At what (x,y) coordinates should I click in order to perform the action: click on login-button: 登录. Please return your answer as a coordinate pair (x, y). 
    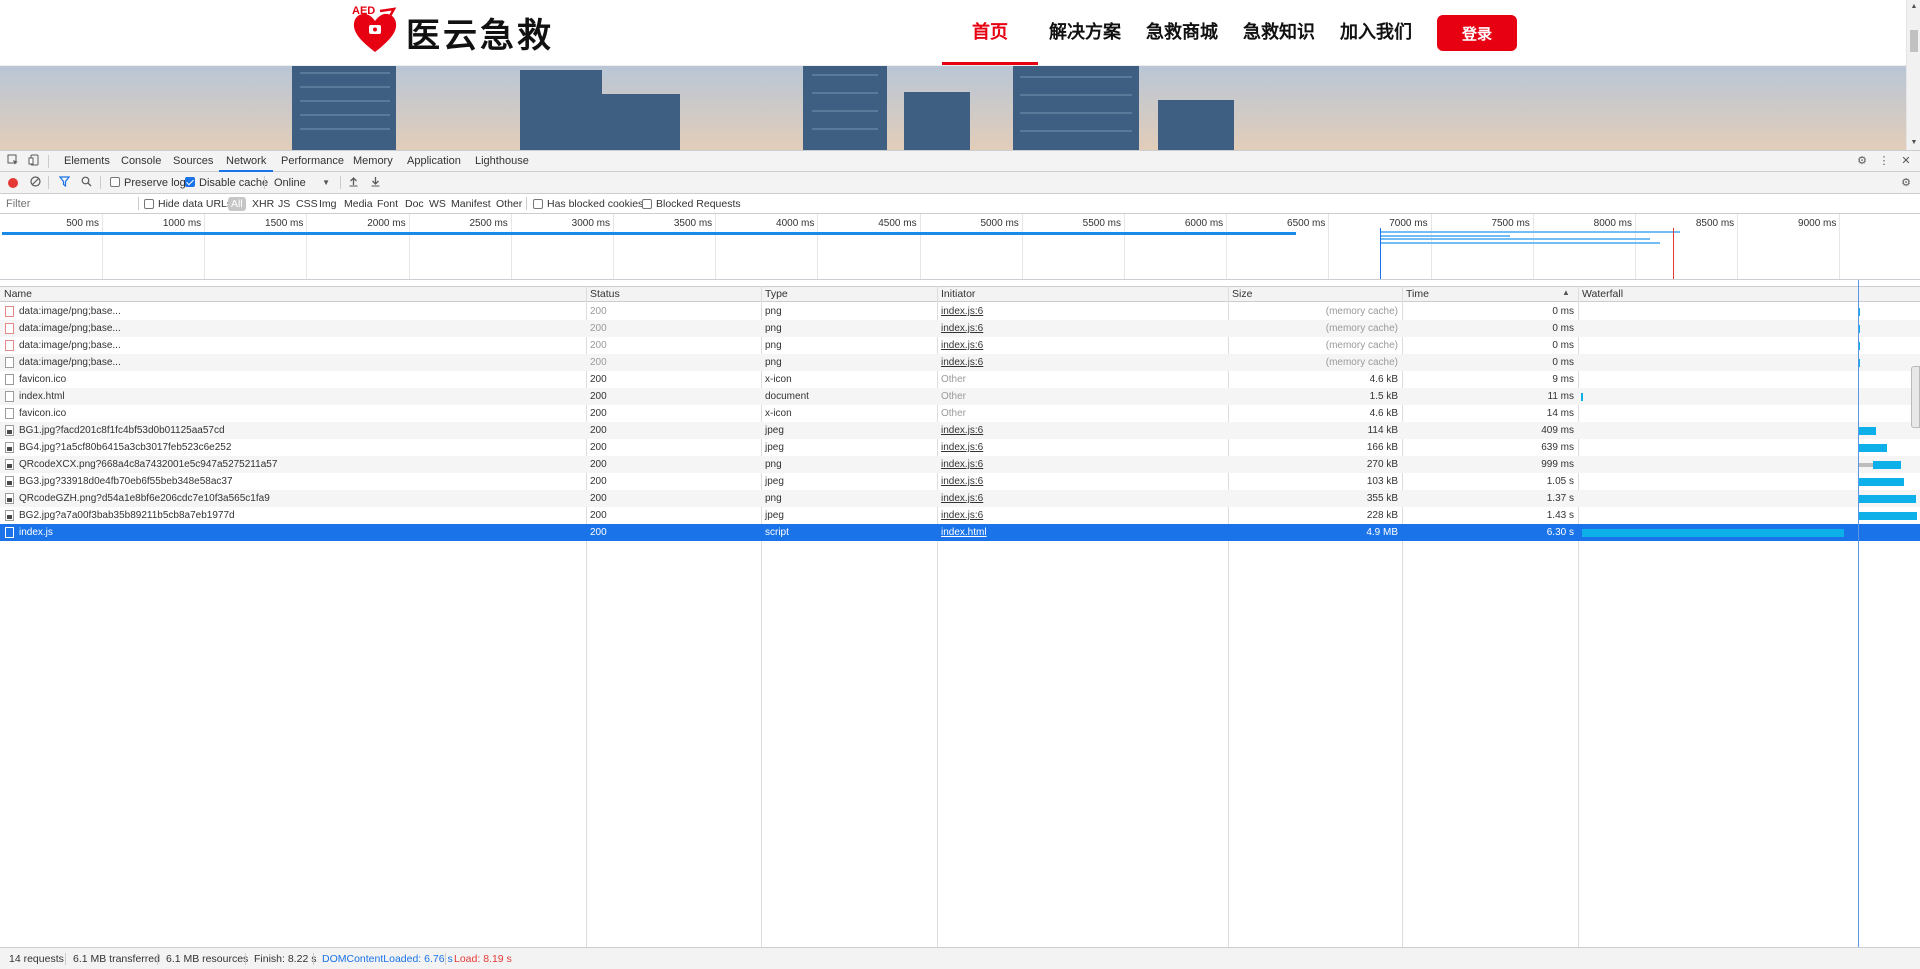
    Looking at the image, I should click on (1477, 33).